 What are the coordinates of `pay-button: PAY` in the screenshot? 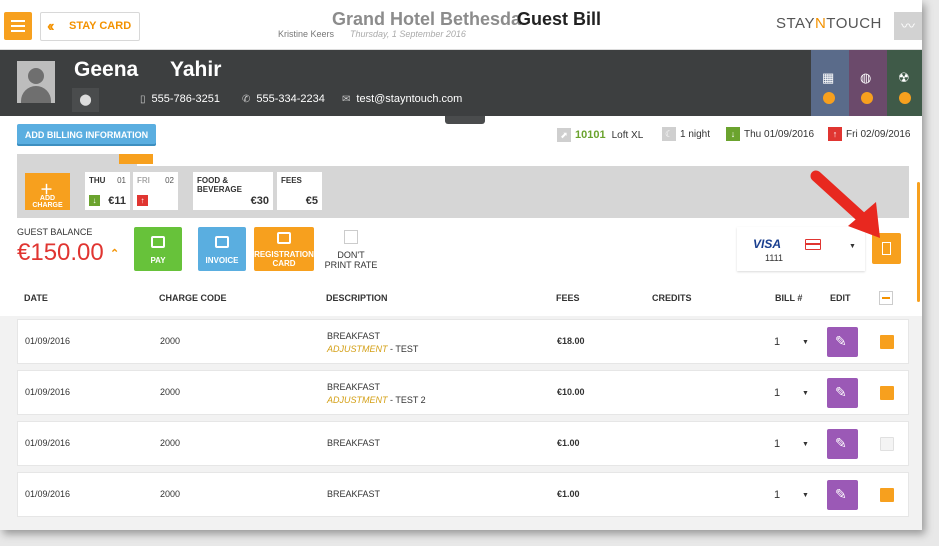 It's located at (158, 249).